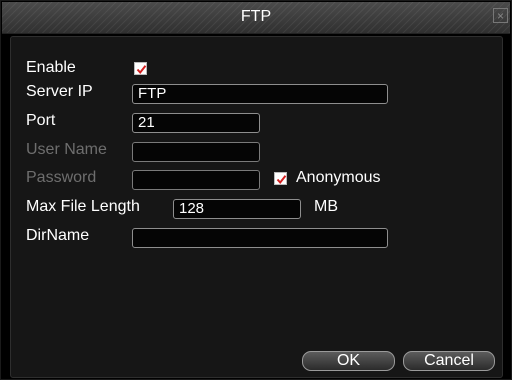  Describe the element at coordinates (196, 180) in the screenshot. I see `password-field` at that location.